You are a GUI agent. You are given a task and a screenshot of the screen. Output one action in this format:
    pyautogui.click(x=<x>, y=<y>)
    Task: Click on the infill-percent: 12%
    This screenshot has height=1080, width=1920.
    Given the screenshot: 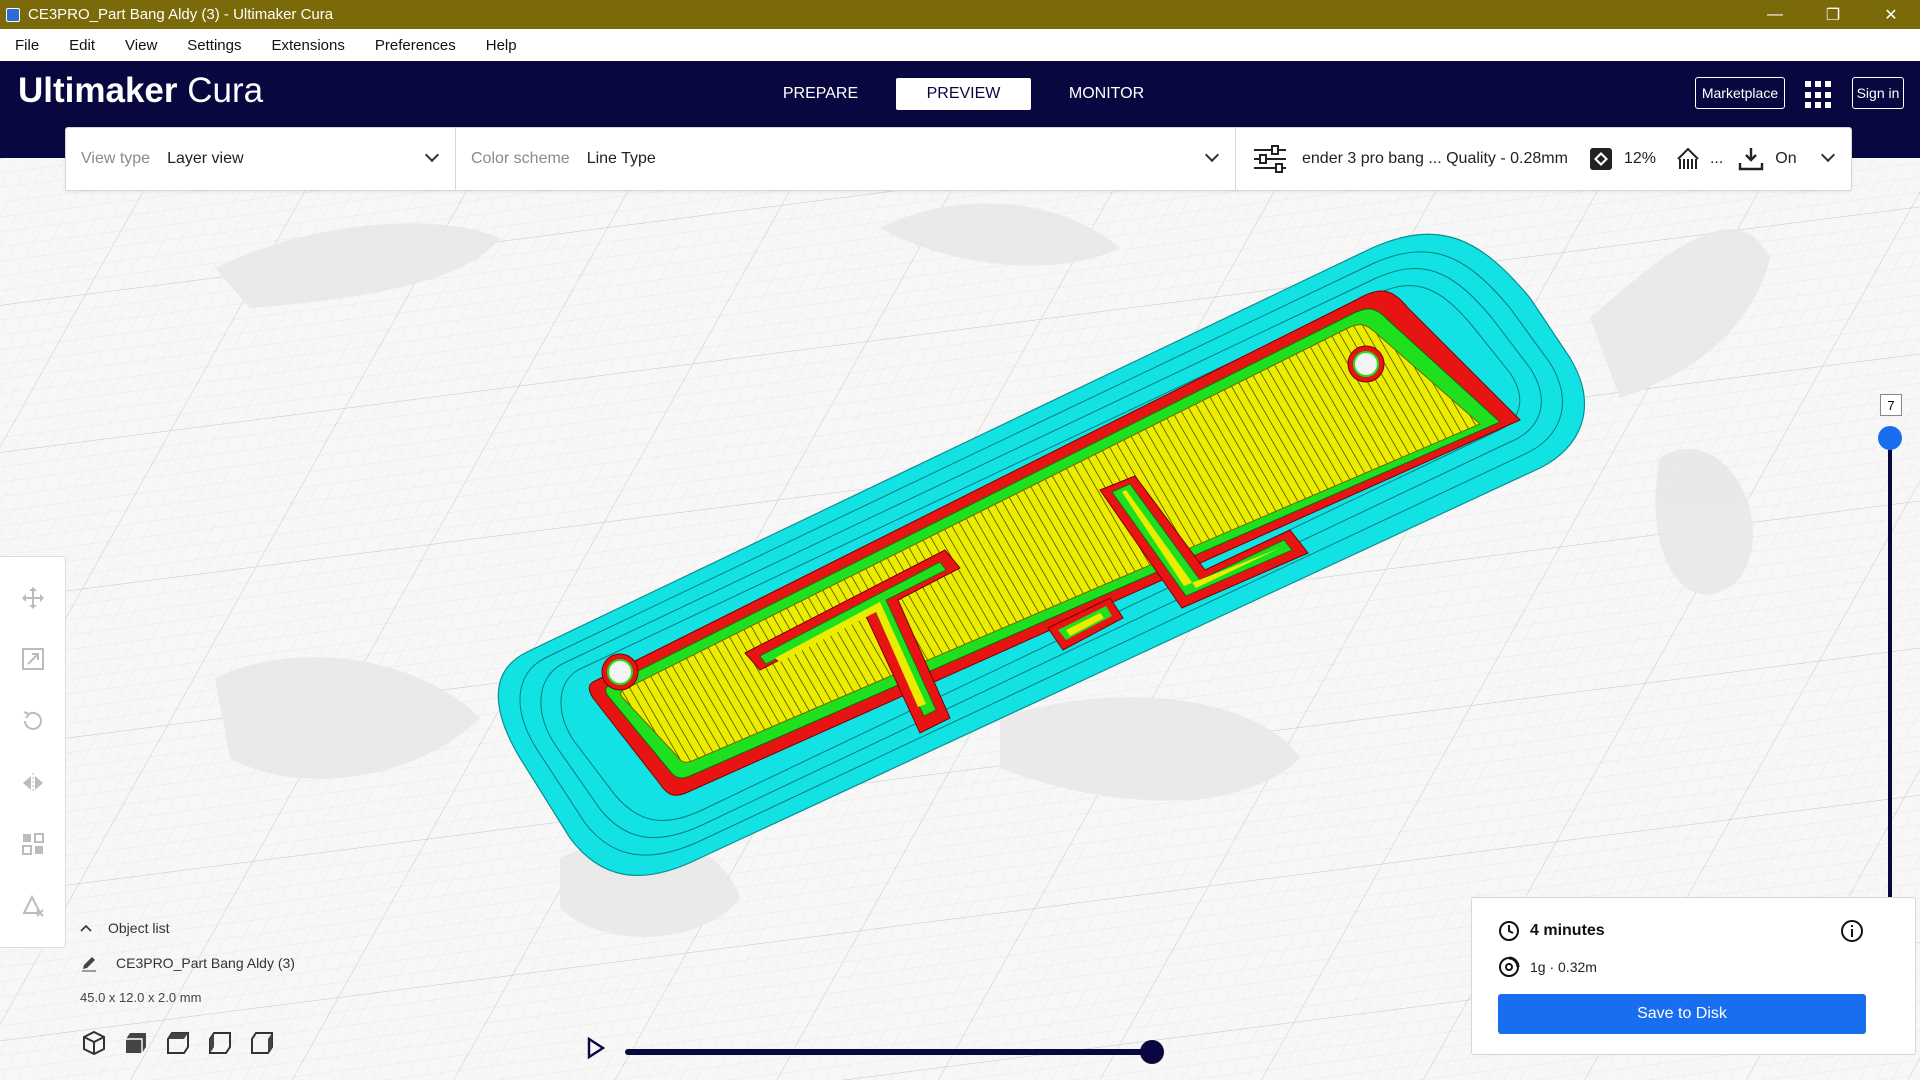 What is the action you would take?
    pyautogui.click(x=1639, y=158)
    